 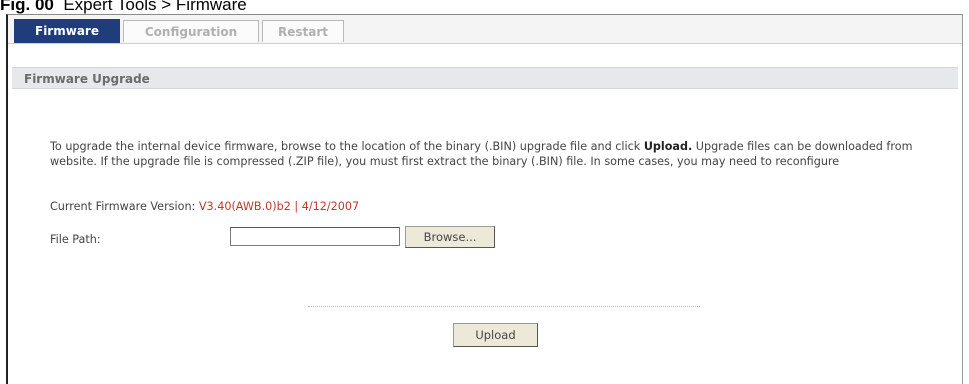 What do you see at coordinates (124, 206) in the screenshot?
I see `current-firmware-label: Current Firmware Version:` at bounding box center [124, 206].